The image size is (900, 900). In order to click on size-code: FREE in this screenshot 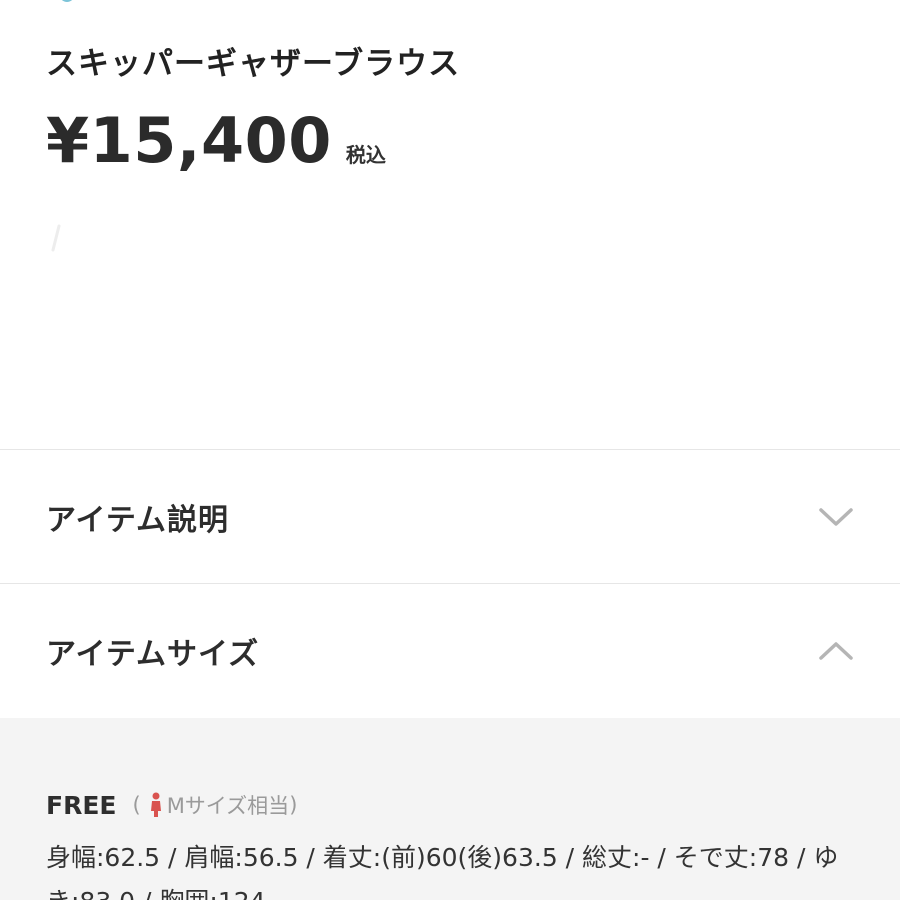, I will do `click(81, 805)`.